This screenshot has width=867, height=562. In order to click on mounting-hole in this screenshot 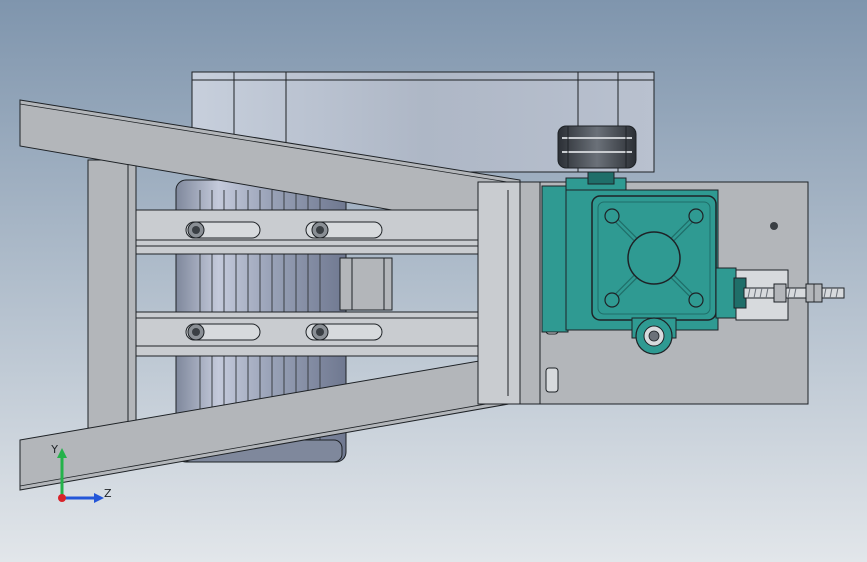, I will do `click(774, 226)`.